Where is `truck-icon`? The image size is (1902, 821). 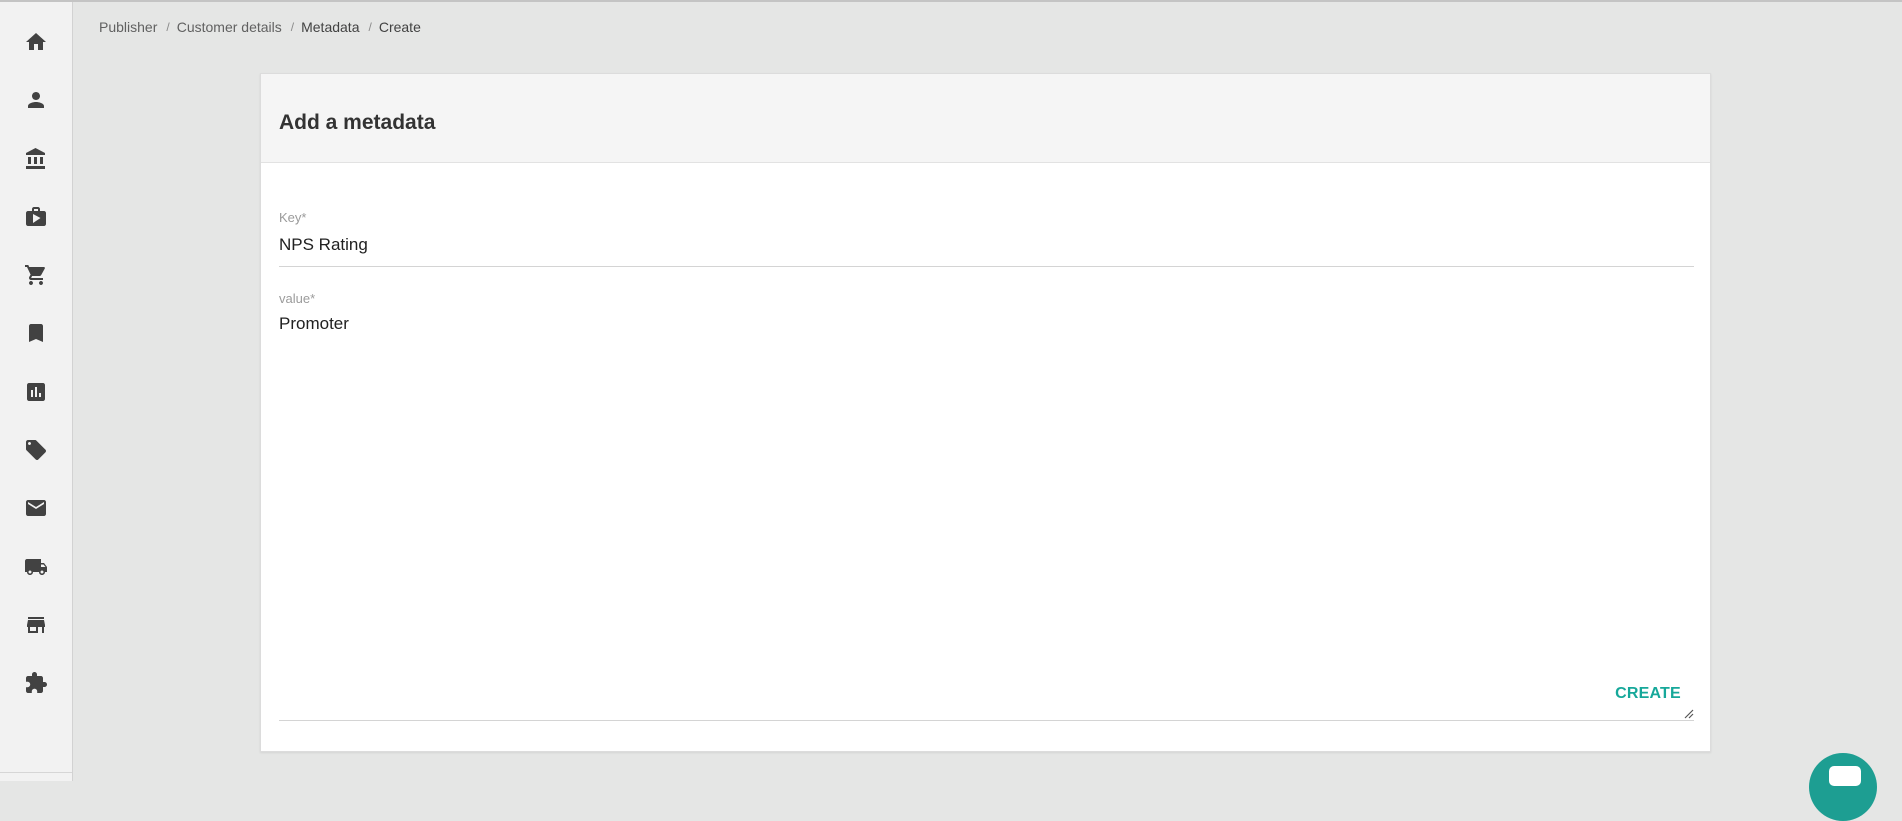 truck-icon is located at coordinates (36, 567).